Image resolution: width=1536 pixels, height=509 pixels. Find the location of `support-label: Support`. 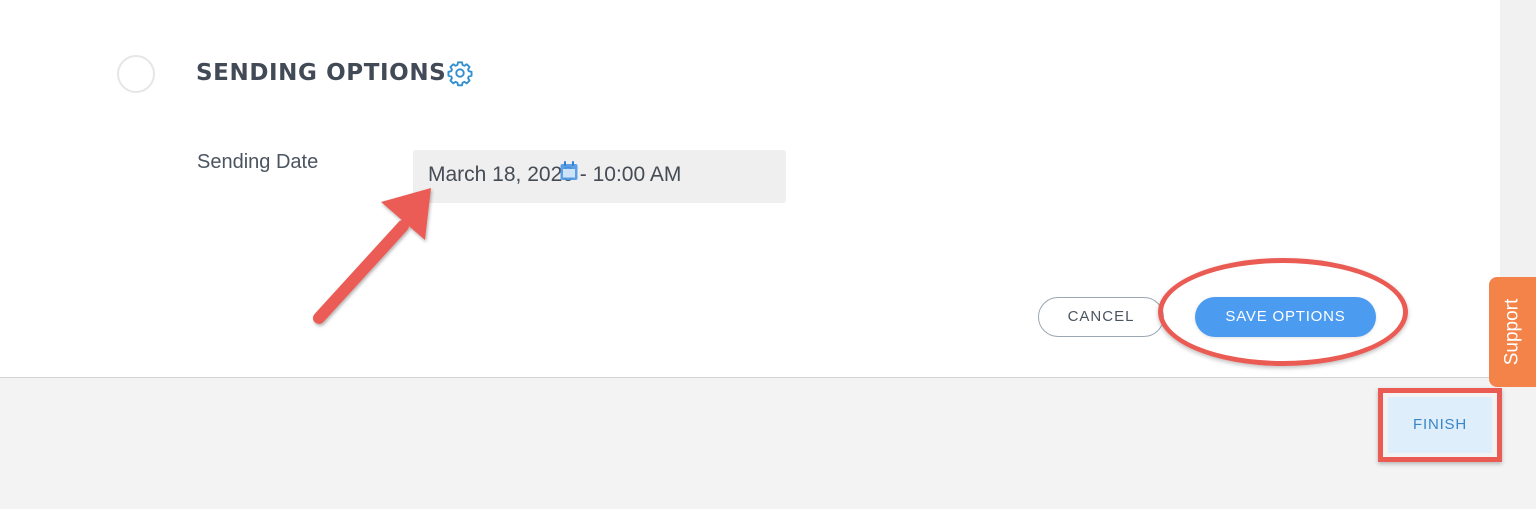

support-label: Support is located at coordinates (1512, 332).